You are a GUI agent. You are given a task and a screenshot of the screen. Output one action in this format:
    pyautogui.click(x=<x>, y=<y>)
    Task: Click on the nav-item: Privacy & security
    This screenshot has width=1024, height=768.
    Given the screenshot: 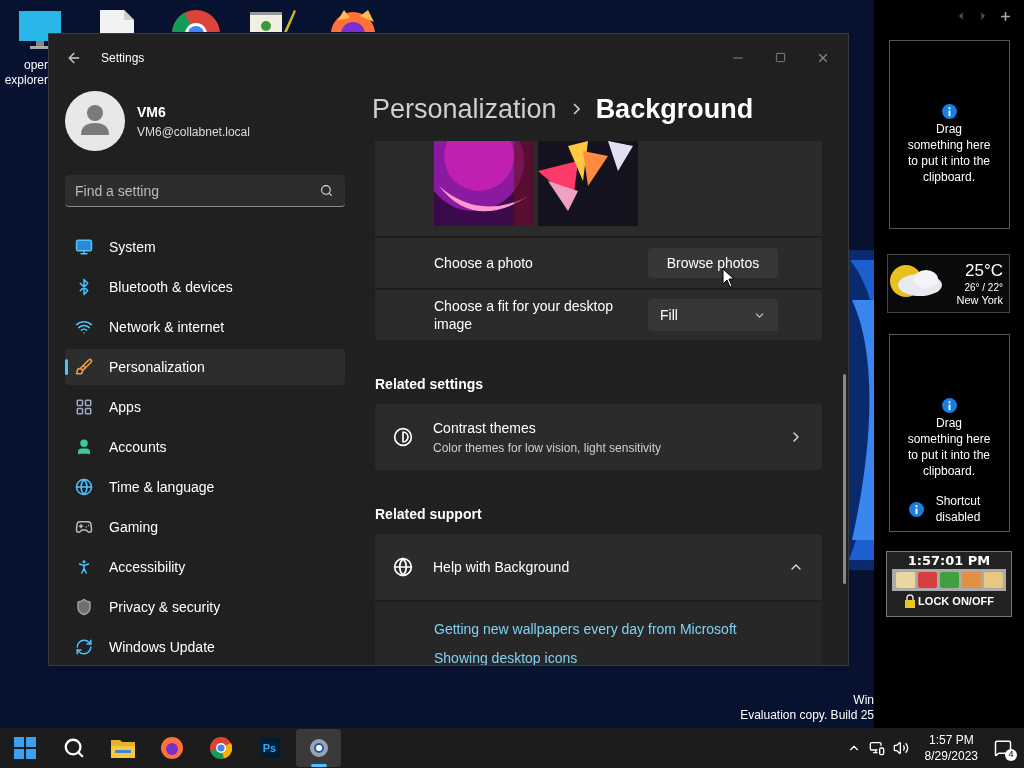 What is the action you would take?
    pyautogui.click(x=205, y=607)
    